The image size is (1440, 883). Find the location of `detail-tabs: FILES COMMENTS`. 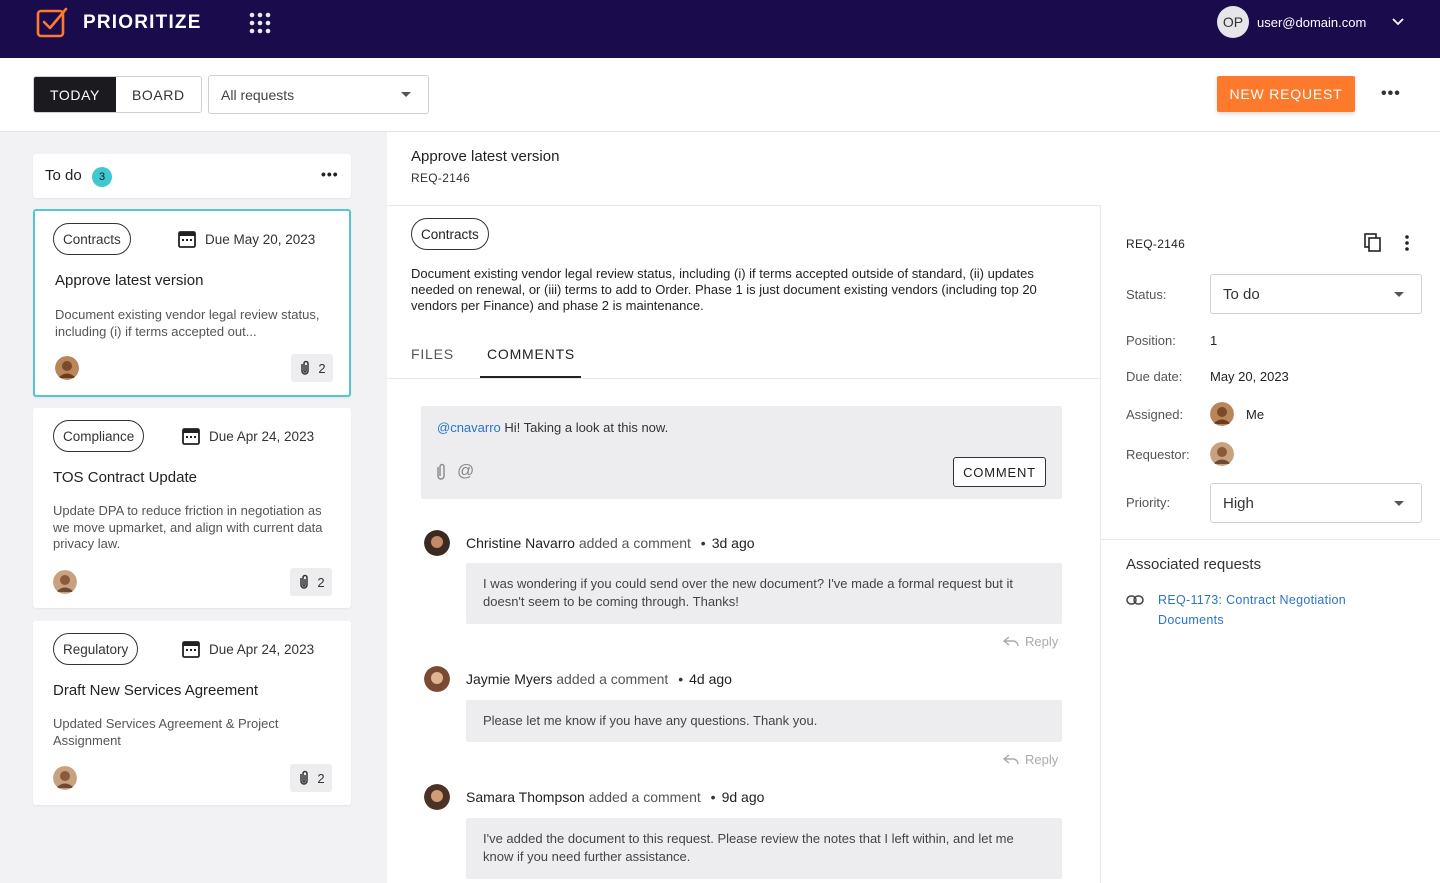

detail-tabs: FILES COMMENTS is located at coordinates (743, 357).